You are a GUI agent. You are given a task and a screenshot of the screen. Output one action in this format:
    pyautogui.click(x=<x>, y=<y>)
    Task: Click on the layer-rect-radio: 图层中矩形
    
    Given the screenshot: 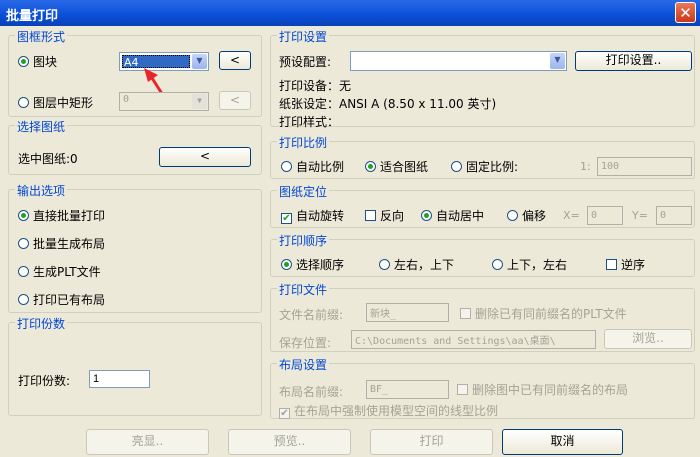 What is the action you would take?
    pyautogui.click(x=55, y=102)
    